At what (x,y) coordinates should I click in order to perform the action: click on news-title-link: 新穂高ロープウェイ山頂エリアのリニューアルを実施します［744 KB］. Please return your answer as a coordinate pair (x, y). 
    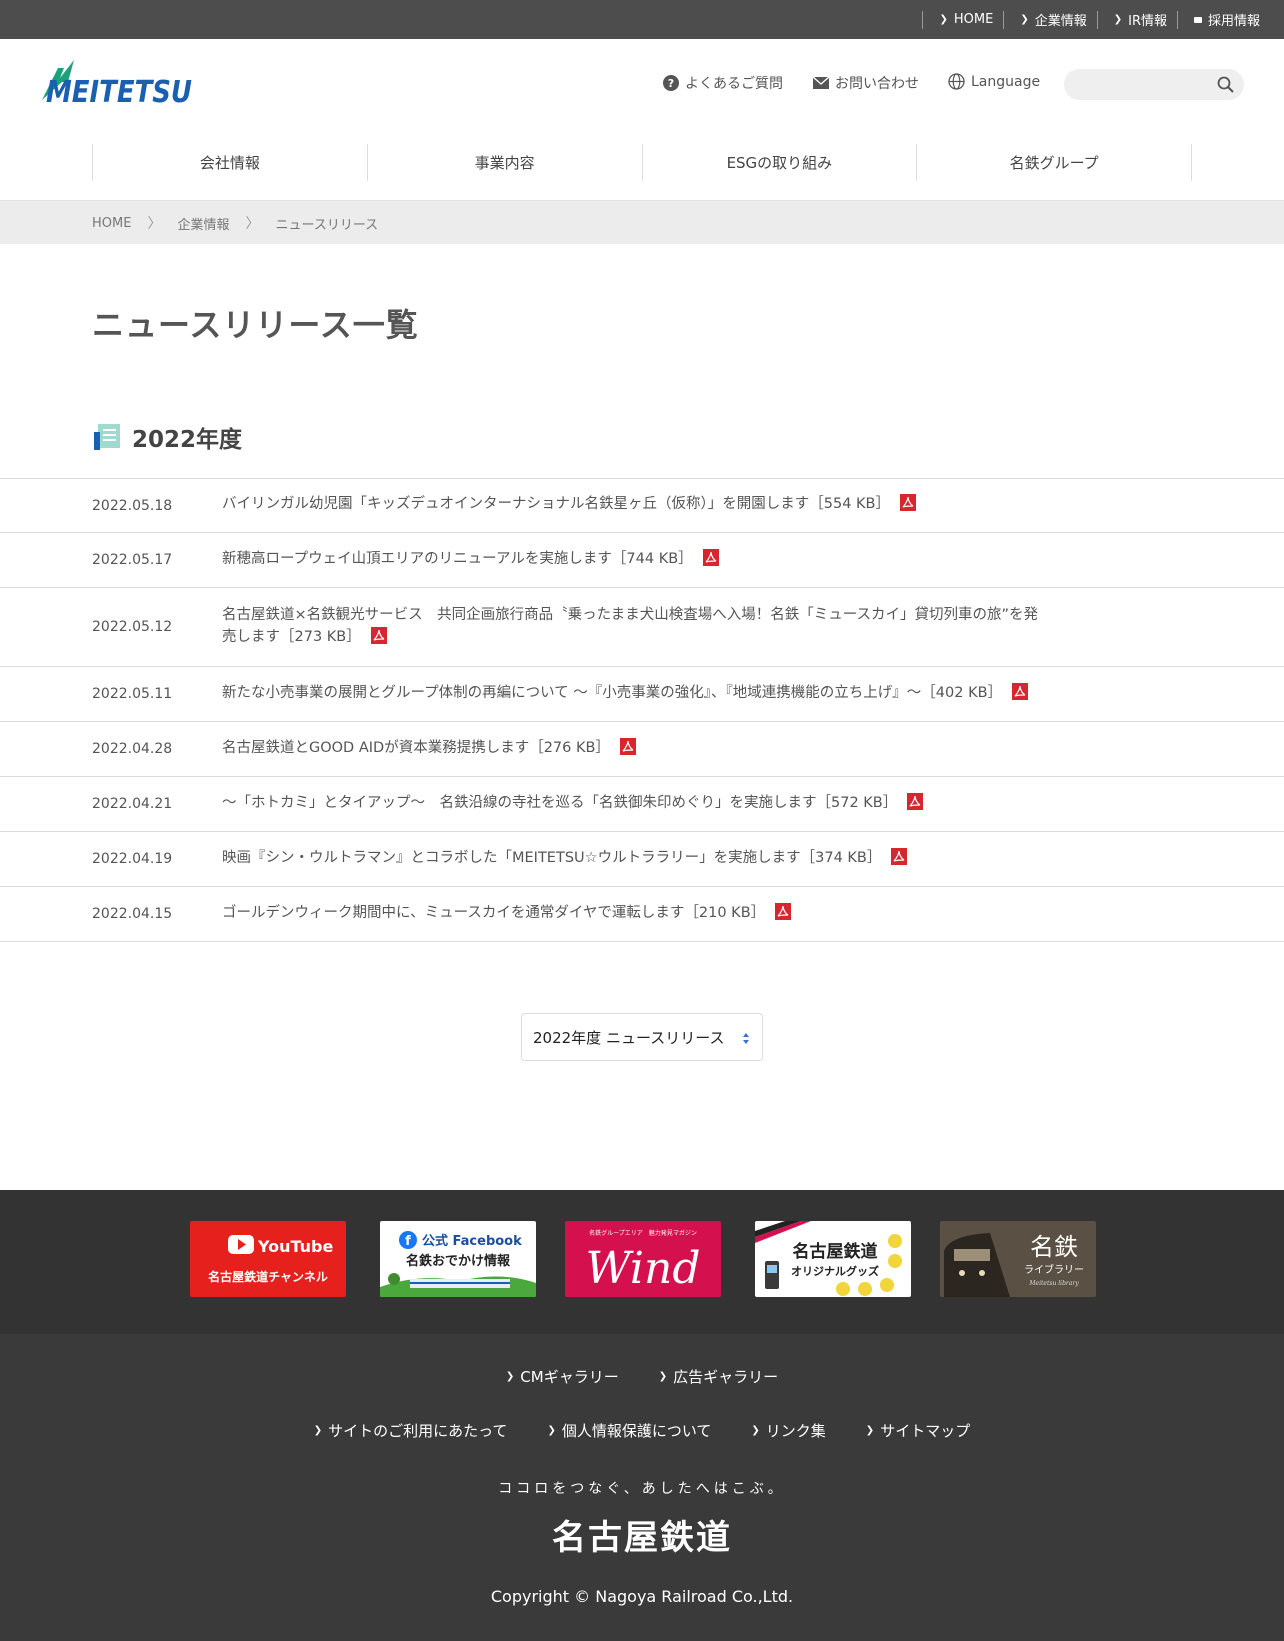
    Looking at the image, I should click on (632, 560).